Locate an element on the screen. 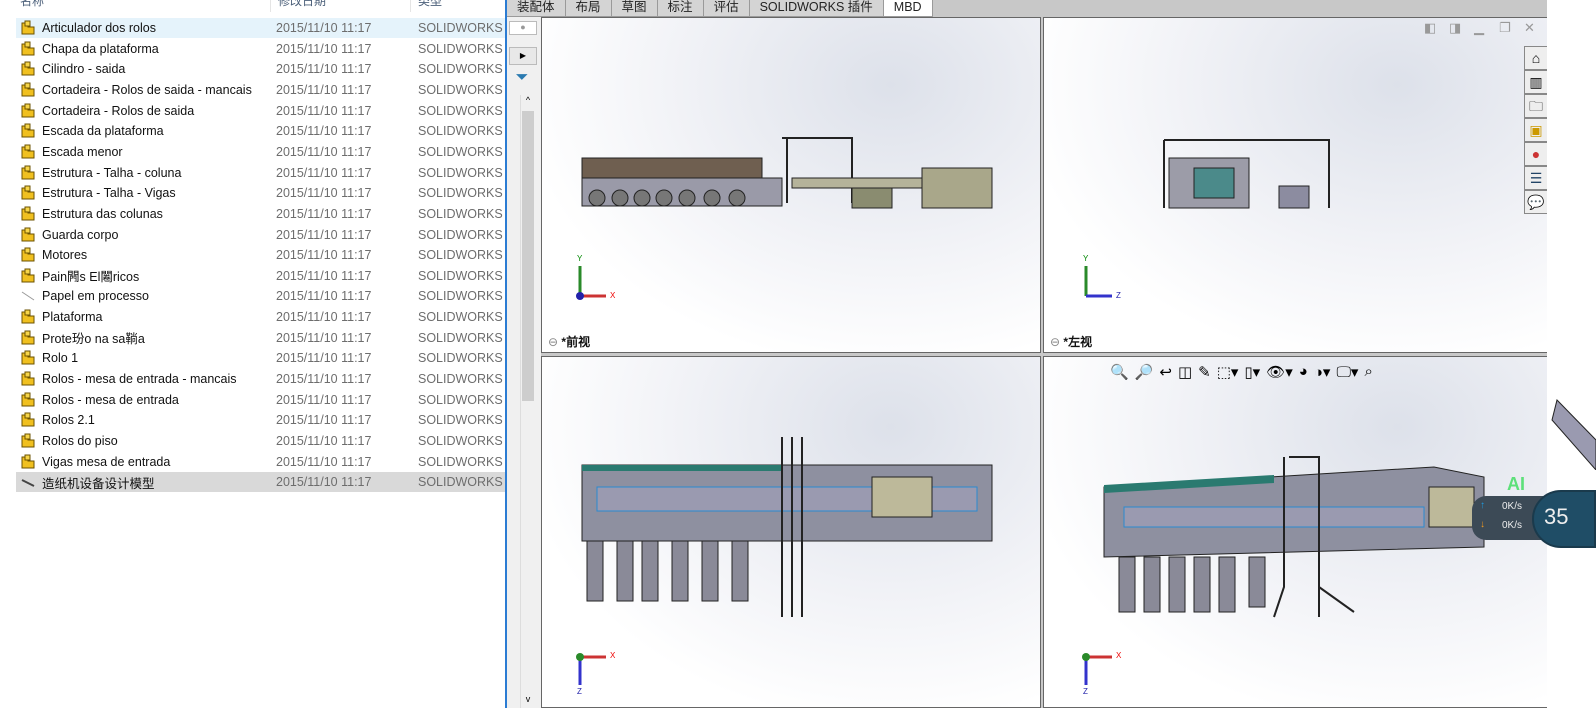 The image size is (1596, 709). close-button: ✕ is located at coordinates (1529, 28).